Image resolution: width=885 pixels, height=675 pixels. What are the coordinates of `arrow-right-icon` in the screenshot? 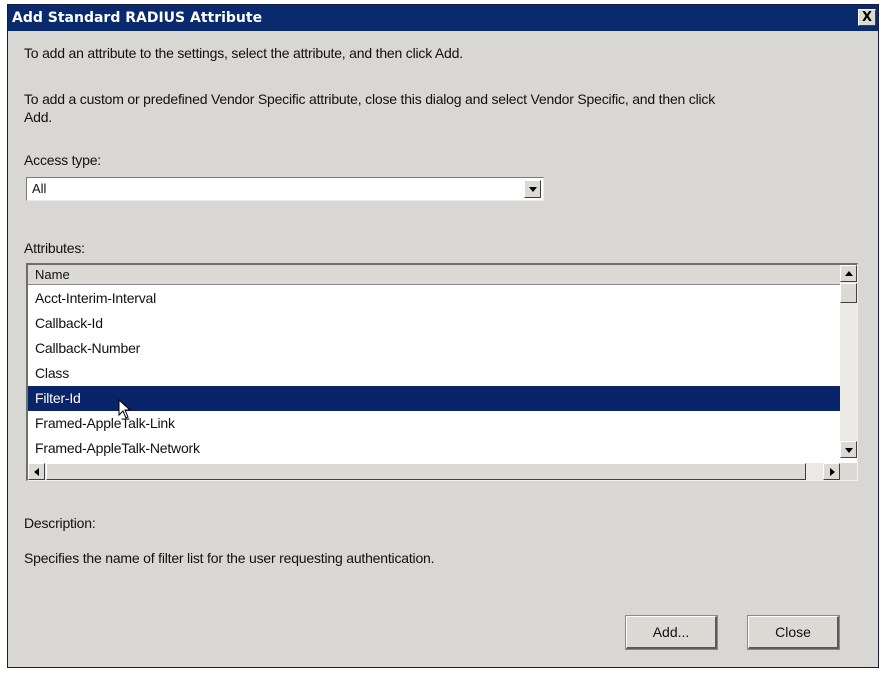 It's located at (832, 472).